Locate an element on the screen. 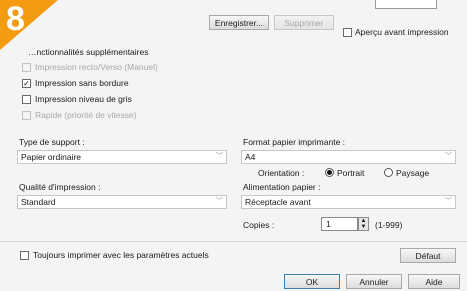 This screenshot has height=291, width=467. type-support-value: Papier ordinaire is located at coordinates (51, 157).